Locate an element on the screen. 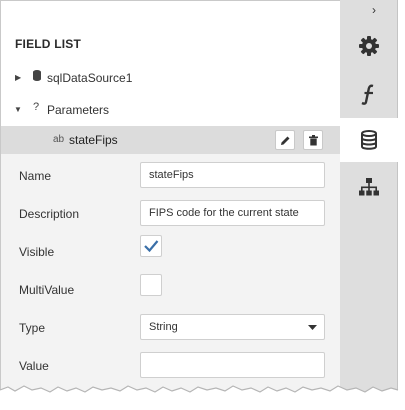 The height and width of the screenshot is (410, 405). tree-item-datasource: ▶ sqlDataSource1 is located at coordinates (171, 78).